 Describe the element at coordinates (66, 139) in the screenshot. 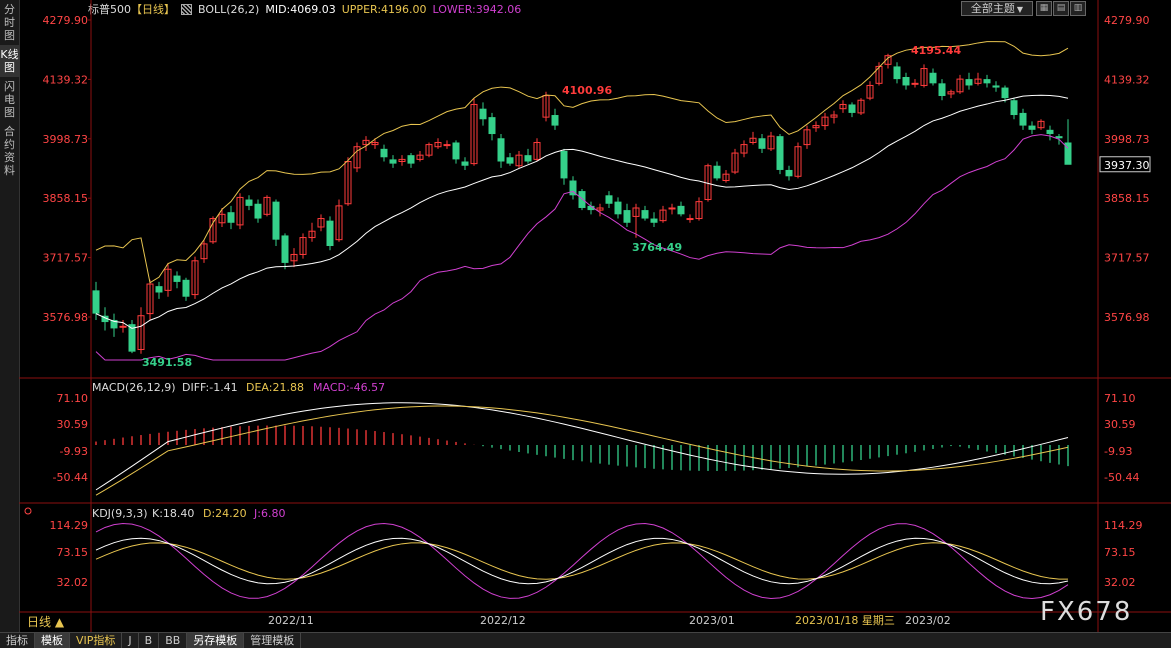

I see `price-tick-left: 3998.73` at that location.